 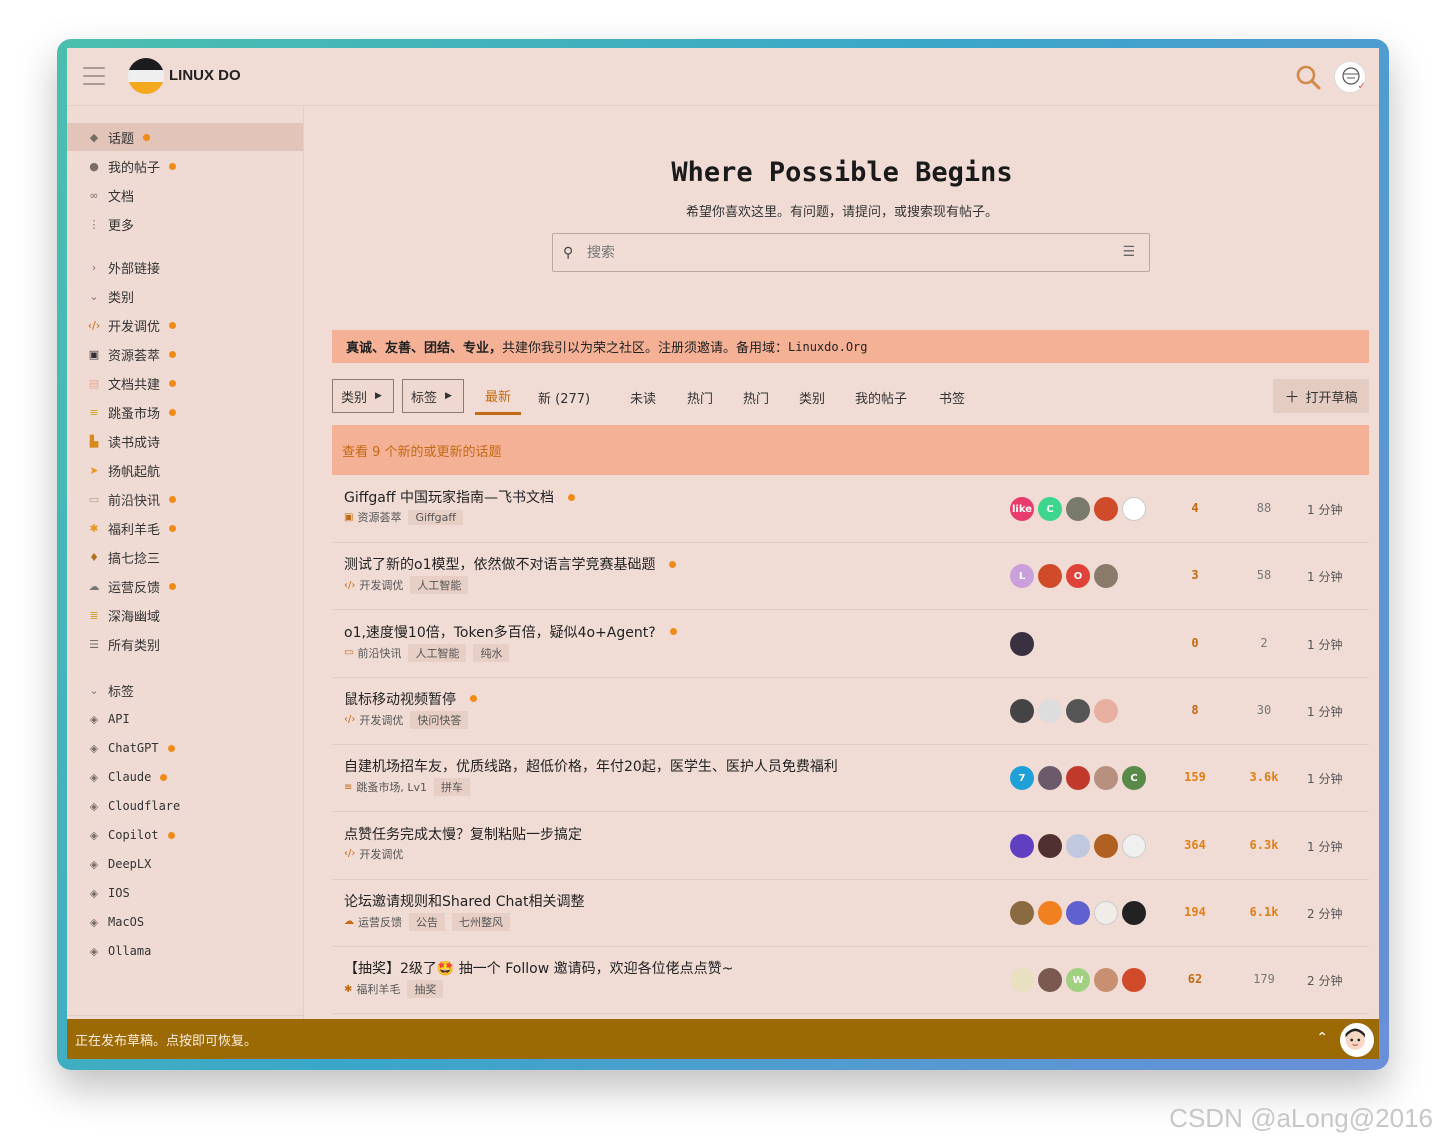 I want to click on tab-top: 热门, so click(x=756, y=397).